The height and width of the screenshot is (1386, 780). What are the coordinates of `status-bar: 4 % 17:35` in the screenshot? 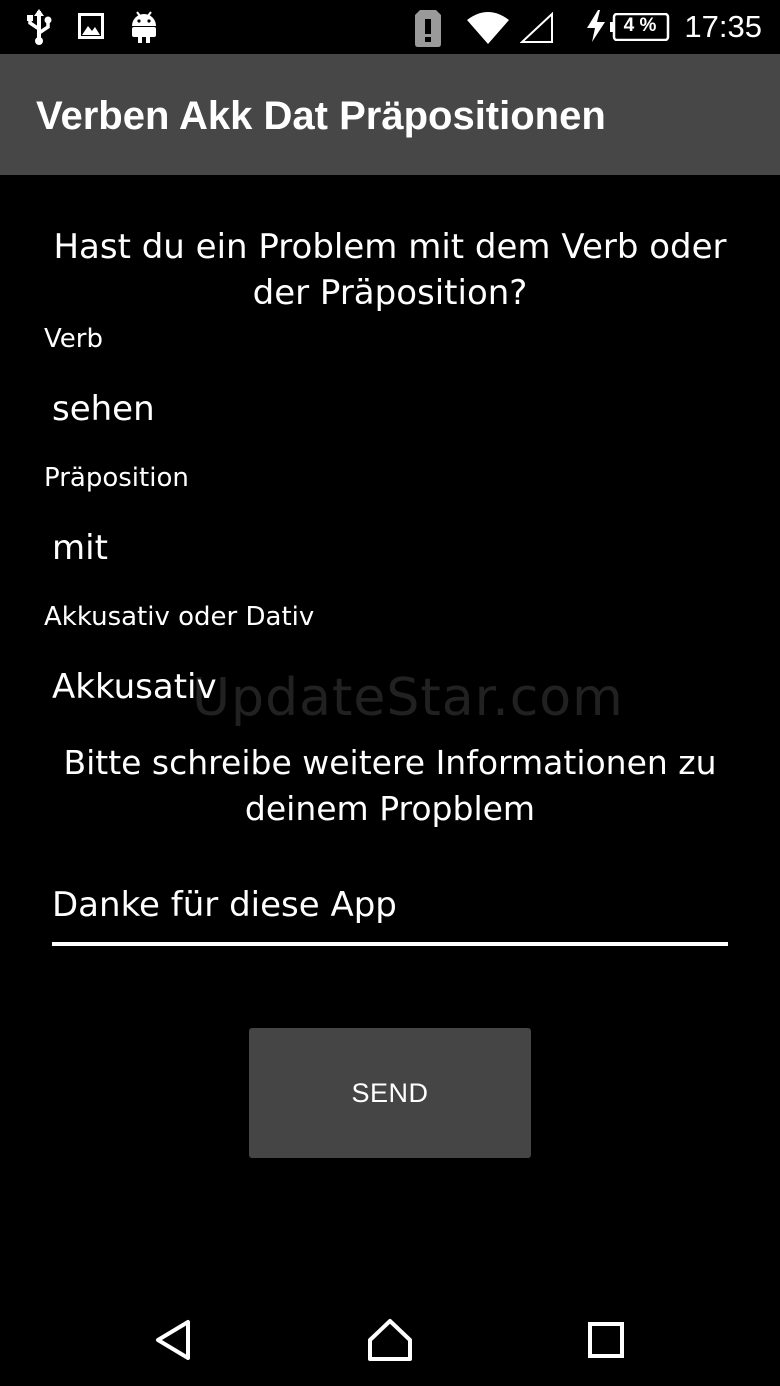 It's located at (390, 27).